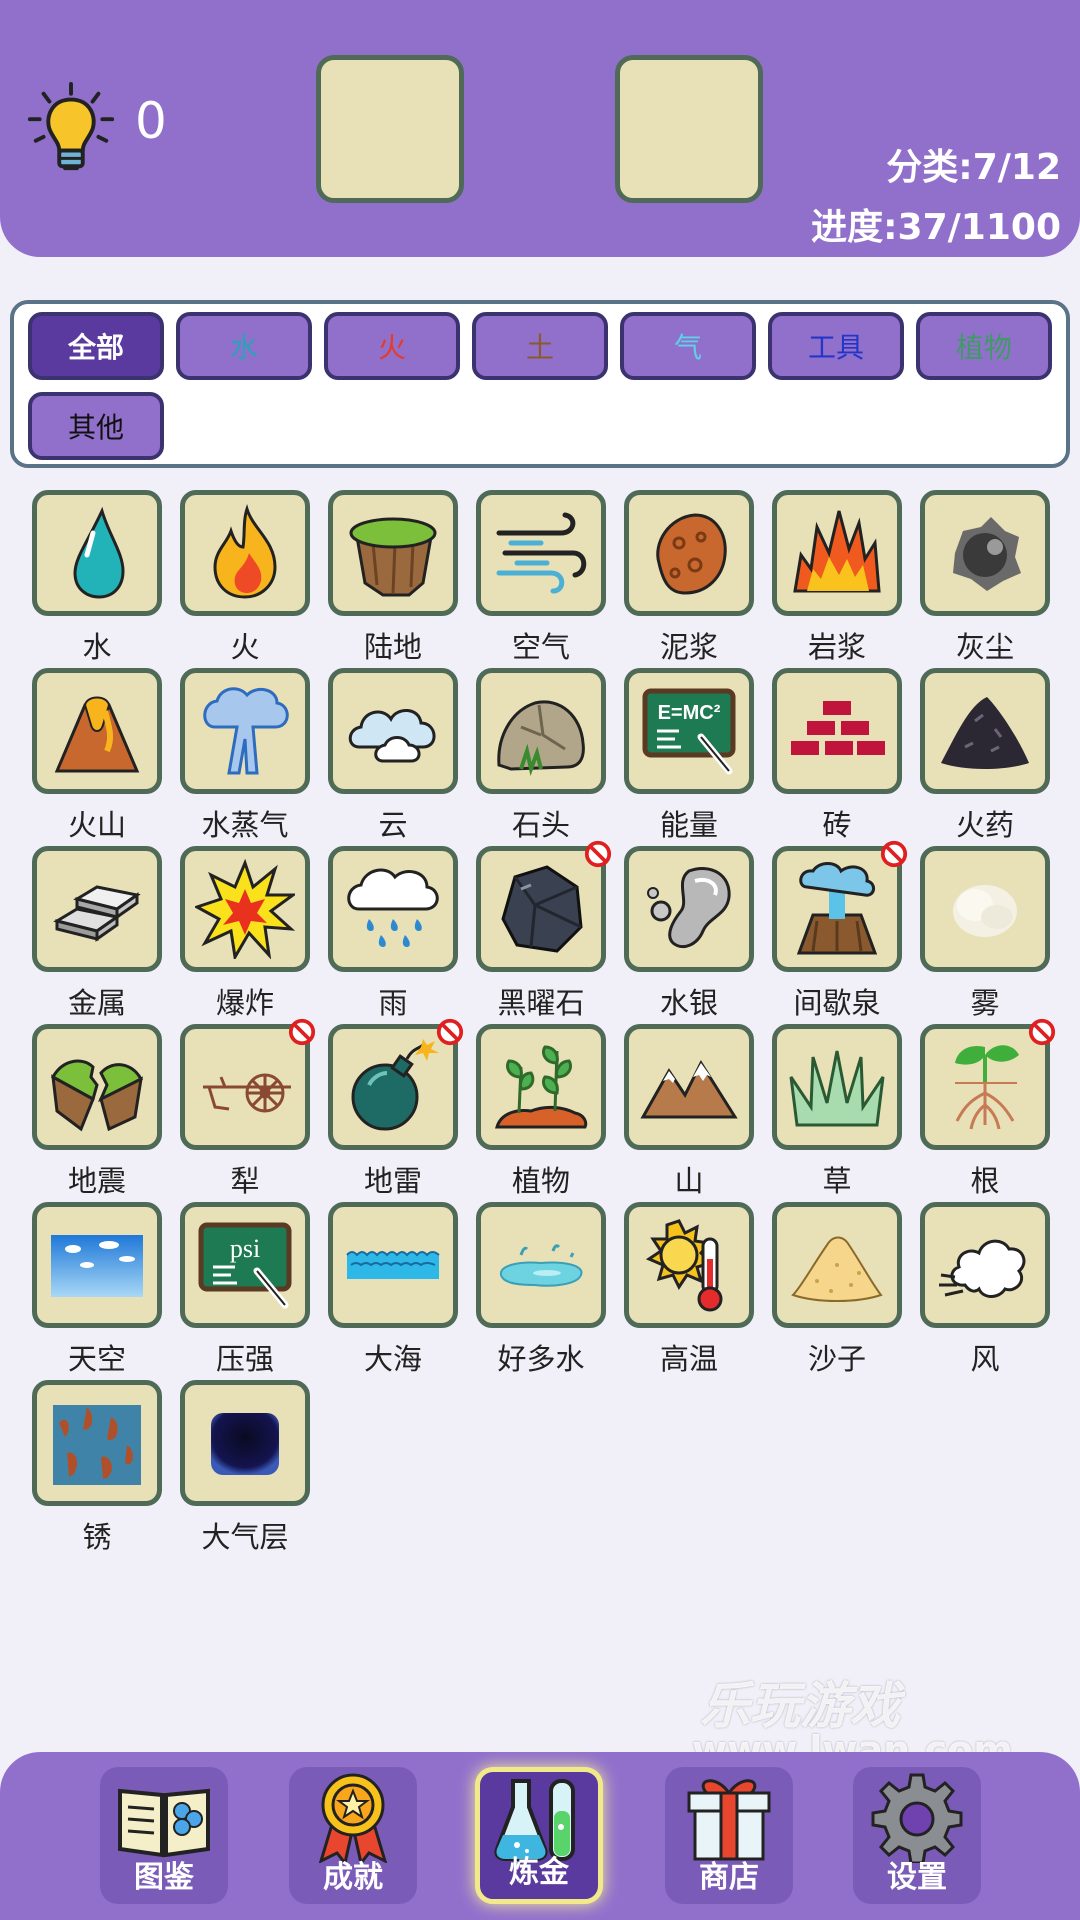 The width and height of the screenshot is (1080, 1920). What do you see at coordinates (691, 554) in the screenshot?
I see `mud-icon` at bounding box center [691, 554].